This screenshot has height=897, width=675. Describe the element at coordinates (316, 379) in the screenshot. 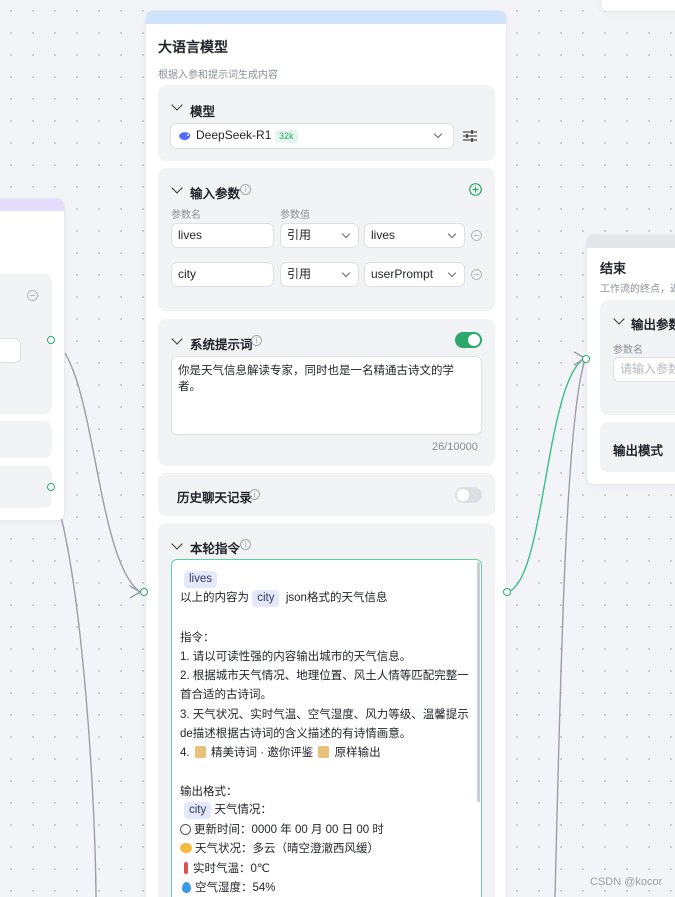

I see `system-prompt-text: 你是天气信息解读专家，同时也是一名精通古诗文的学者。` at that location.